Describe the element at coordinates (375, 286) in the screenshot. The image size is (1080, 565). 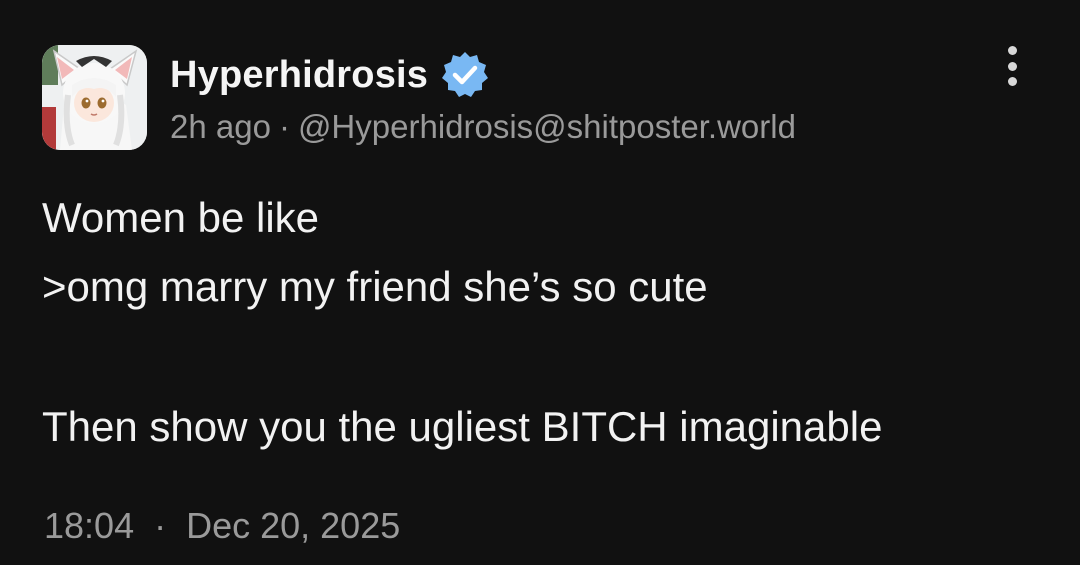
I see `post-text-line: >omg marry my friend she’s so cute` at that location.